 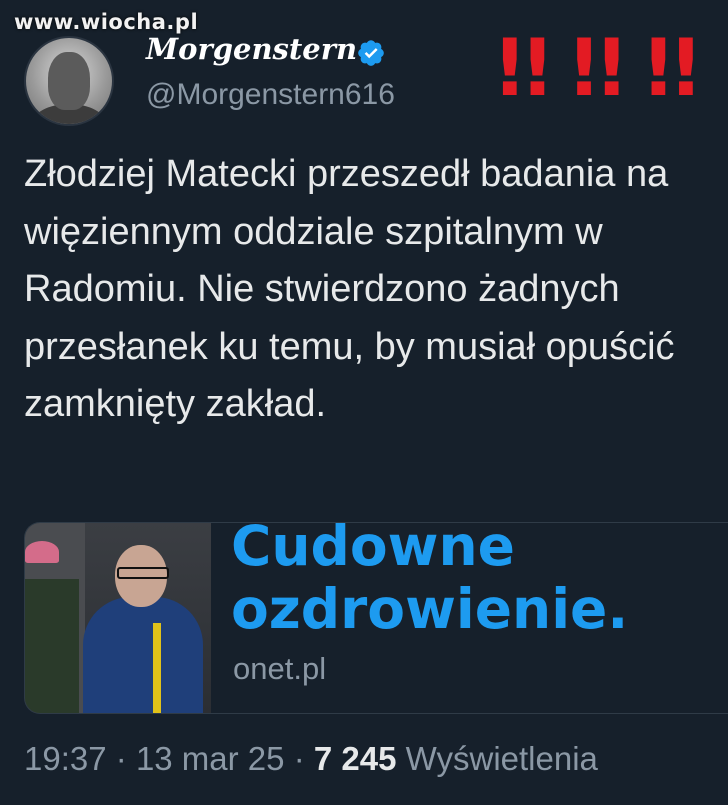 What do you see at coordinates (42, 552) in the screenshot?
I see `thumbnail-cap` at bounding box center [42, 552].